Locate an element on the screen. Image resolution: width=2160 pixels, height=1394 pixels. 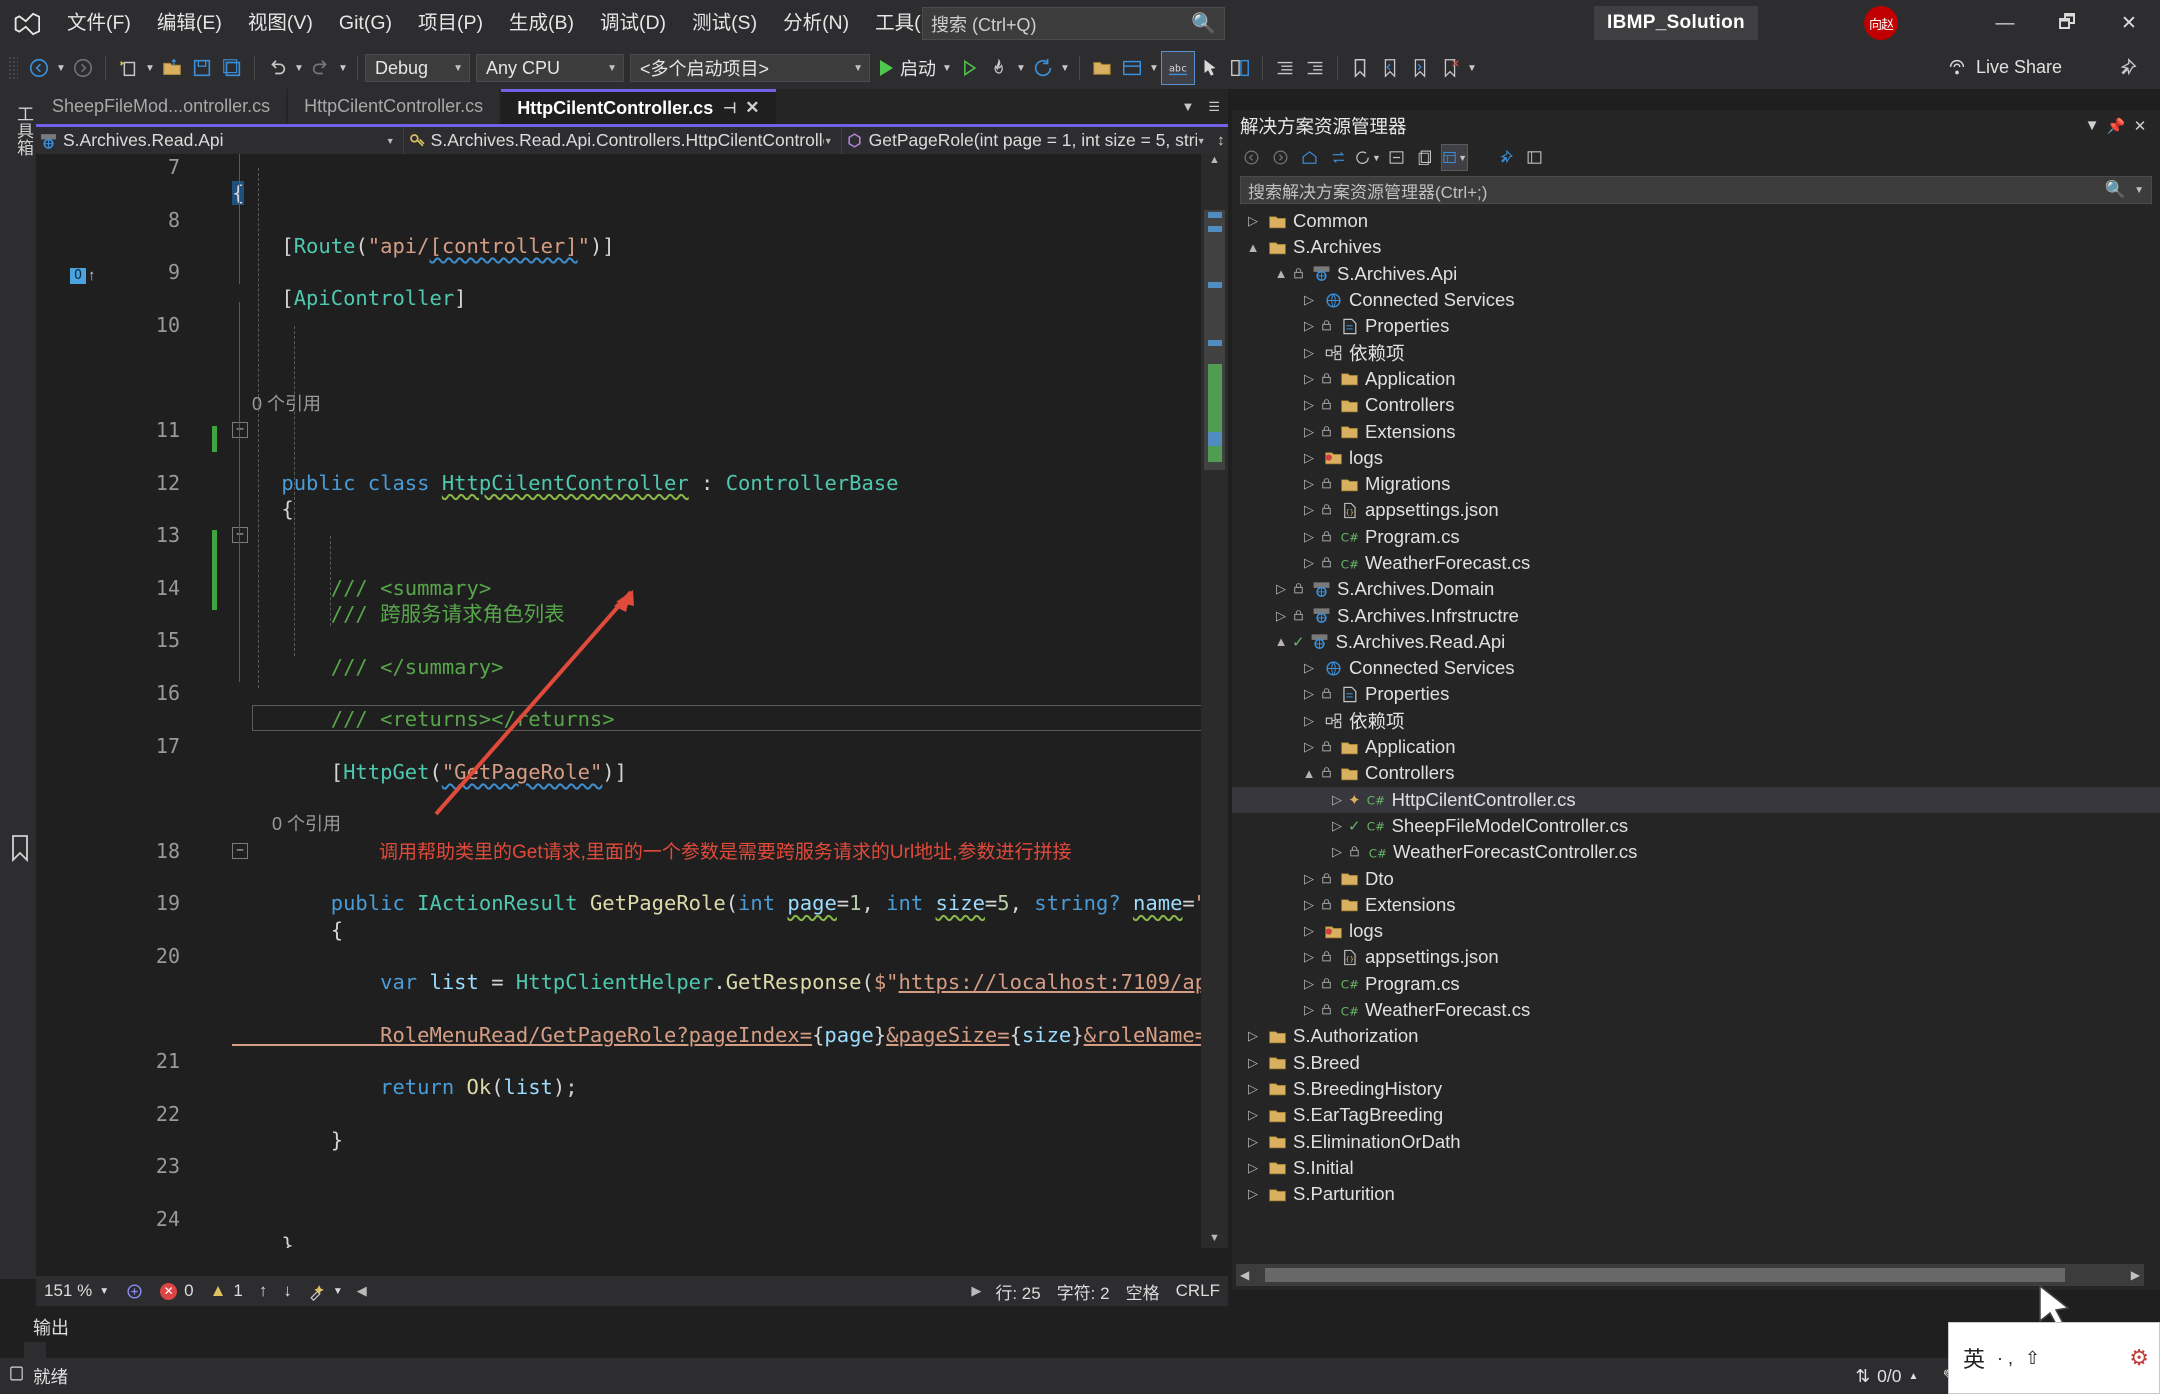
start-dropdown-icon: ▼ is located at coordinates (947, 68).